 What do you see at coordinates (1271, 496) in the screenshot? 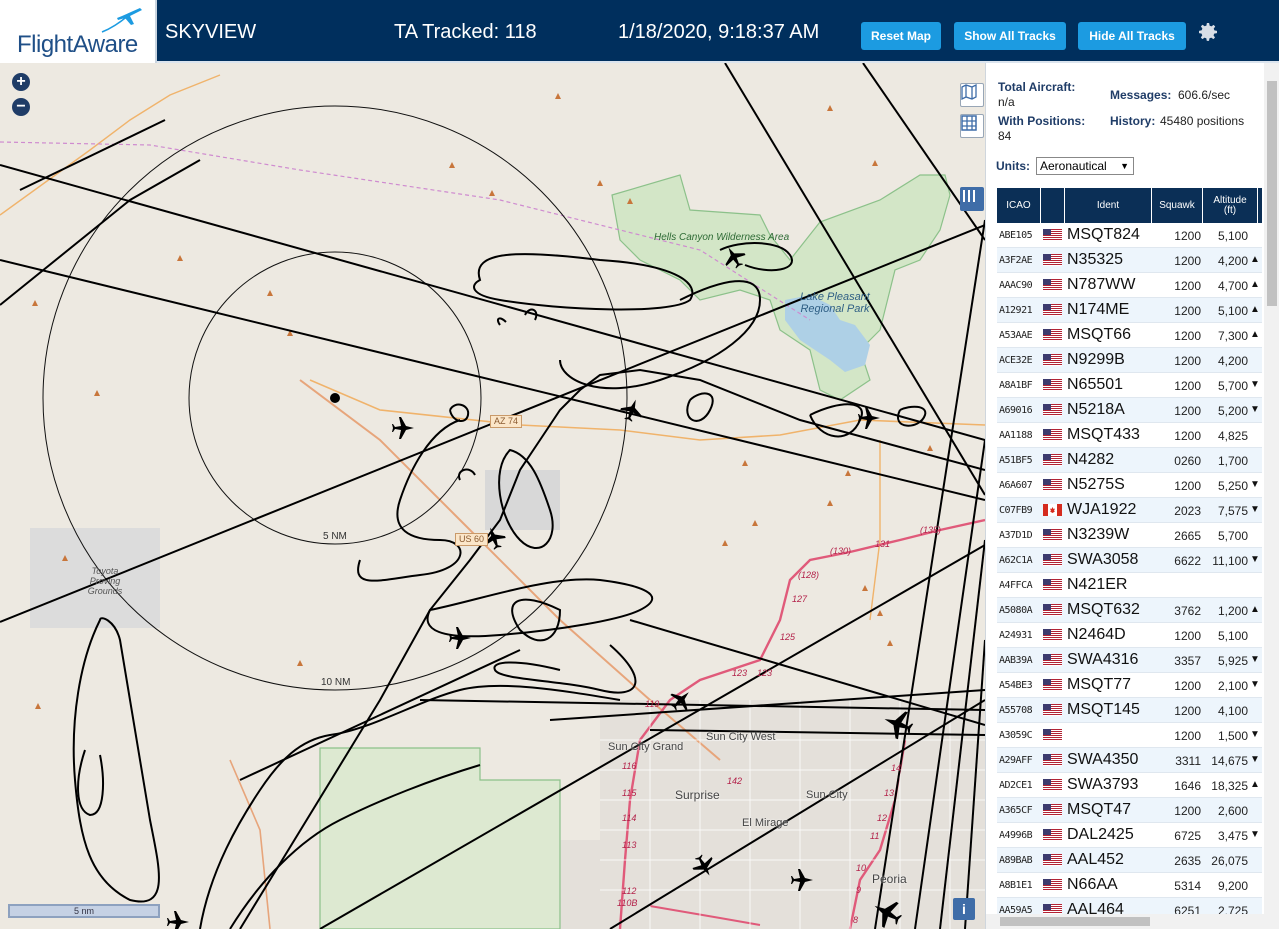
I see `vertical-scrollbar` at bounding box center [1271, 496].